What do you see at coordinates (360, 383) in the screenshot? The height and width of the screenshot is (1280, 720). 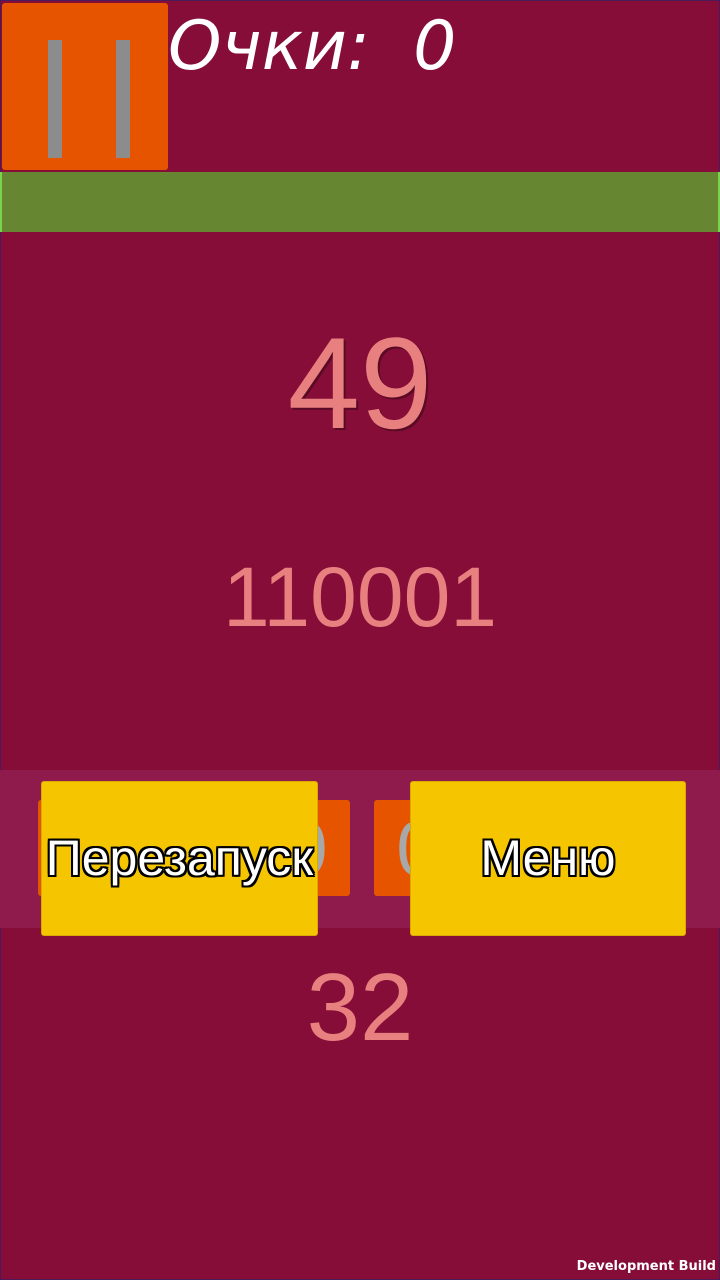 I see `target-decimal-number: 49` at bounding box center [360, 383].